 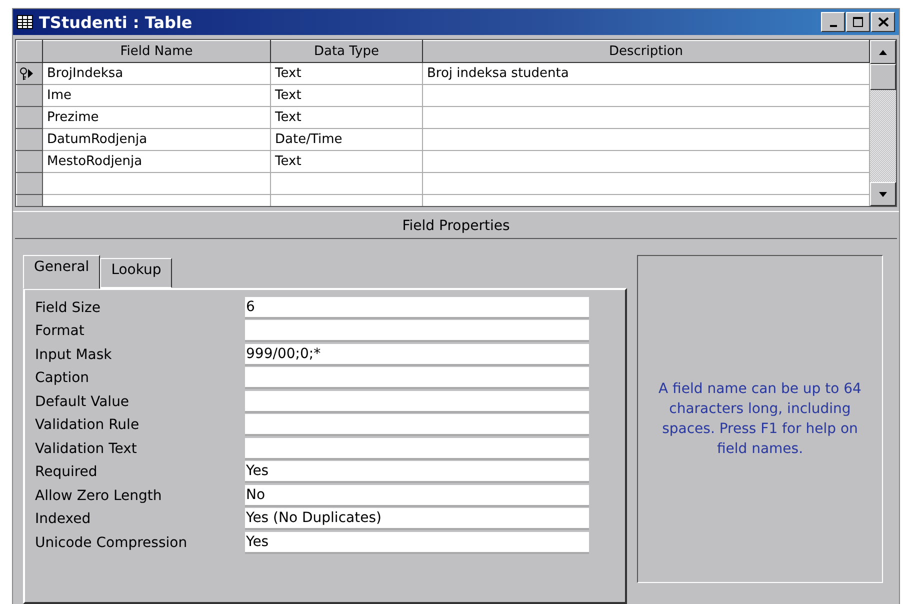 I want to click on table-cell: Date/Time, so click(x=308, y=140).